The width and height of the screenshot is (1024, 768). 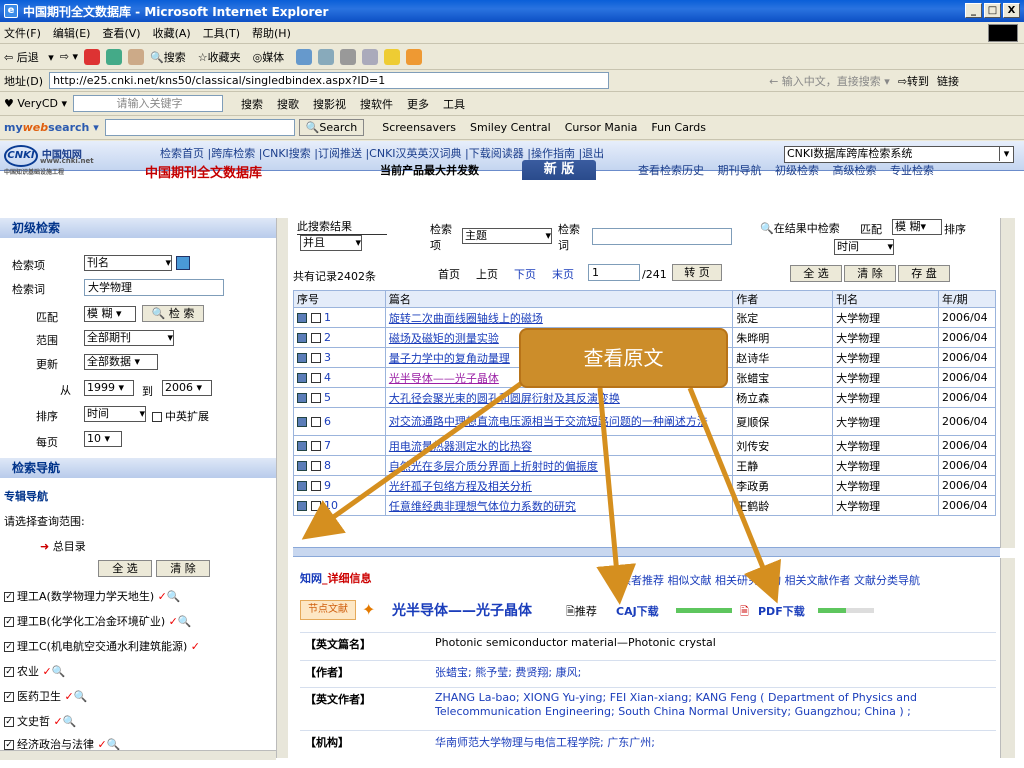 I want to click on caj-download-link: CAJ下载, so click(x=637, y=611).